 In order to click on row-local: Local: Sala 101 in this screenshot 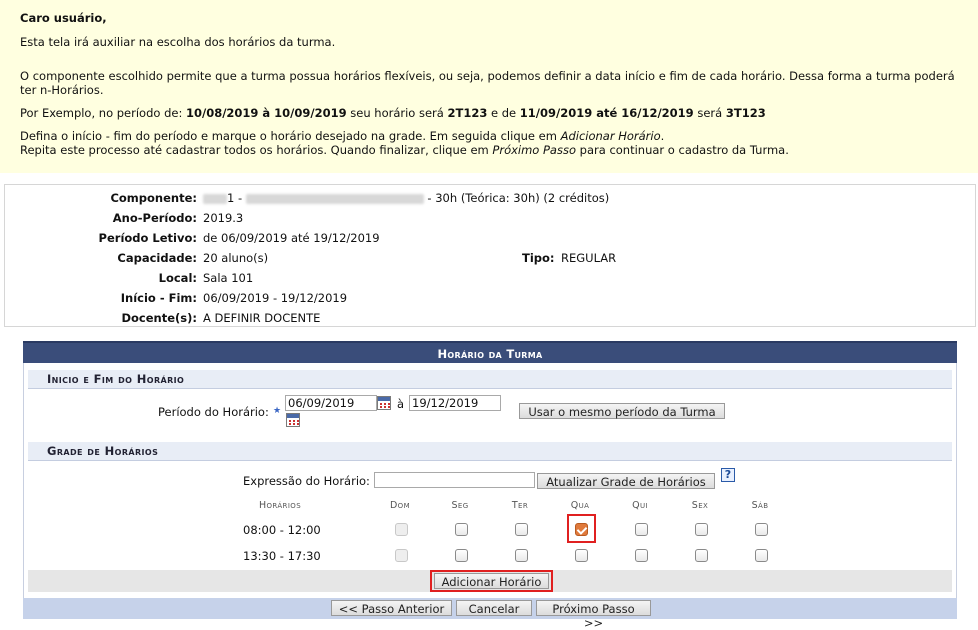, I will do `click(491, 278)`.